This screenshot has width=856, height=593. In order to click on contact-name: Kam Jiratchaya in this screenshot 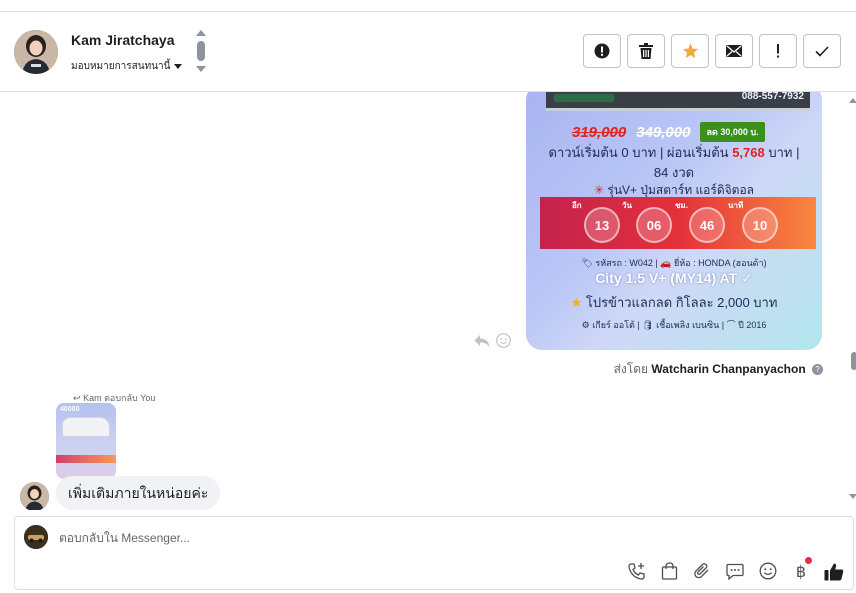, I will do `click(123, 40)`.